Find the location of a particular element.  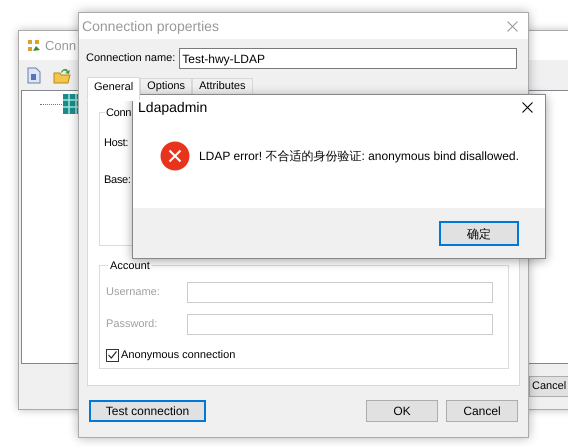

field-label: Host: is located at coordinates (117, 143).